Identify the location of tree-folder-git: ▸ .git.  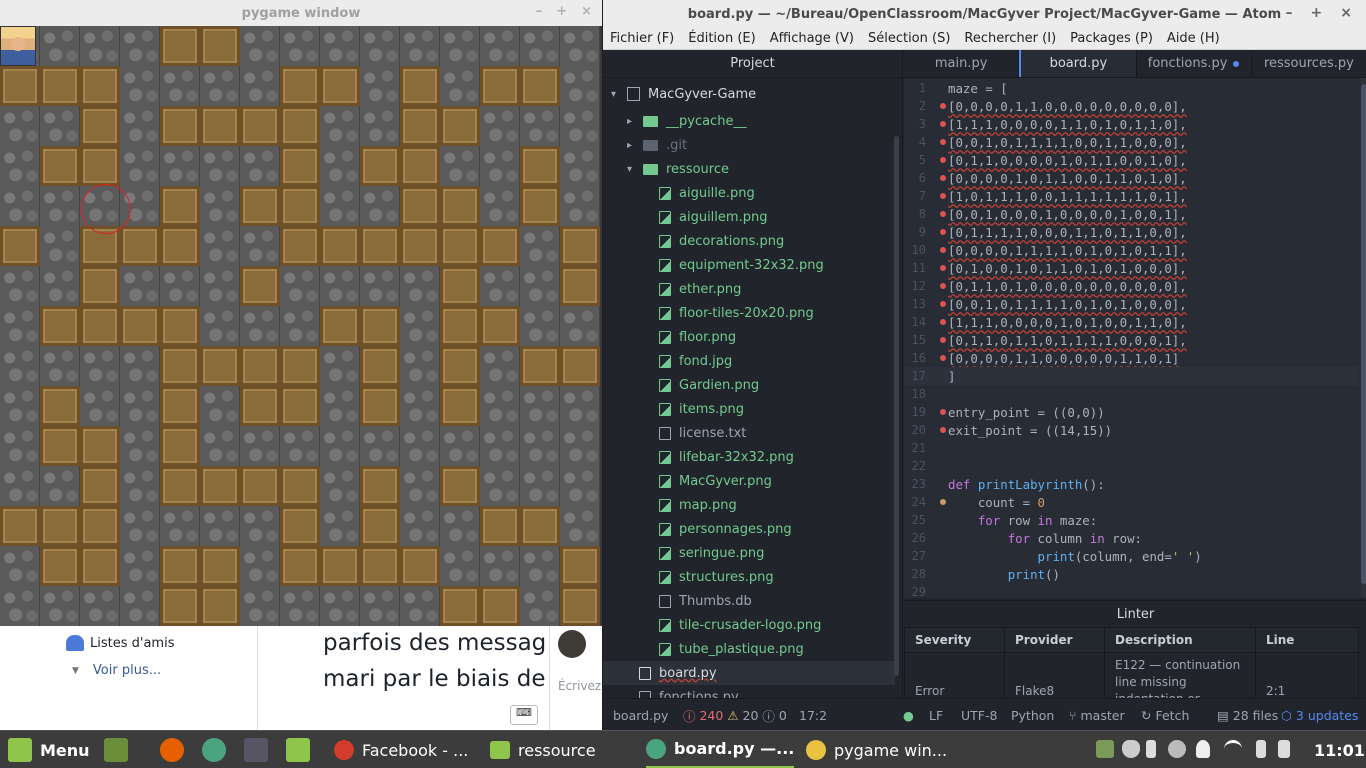
(657, 145).